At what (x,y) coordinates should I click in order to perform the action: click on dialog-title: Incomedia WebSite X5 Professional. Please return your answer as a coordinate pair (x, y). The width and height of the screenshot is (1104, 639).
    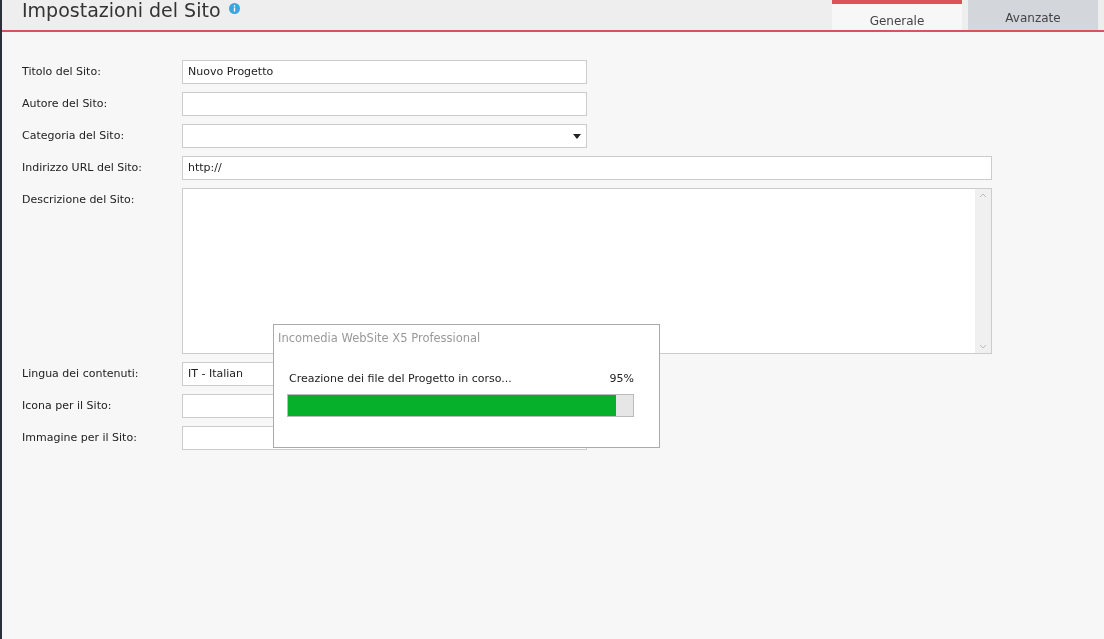
    Looking at the image, I should click on (380, 338).